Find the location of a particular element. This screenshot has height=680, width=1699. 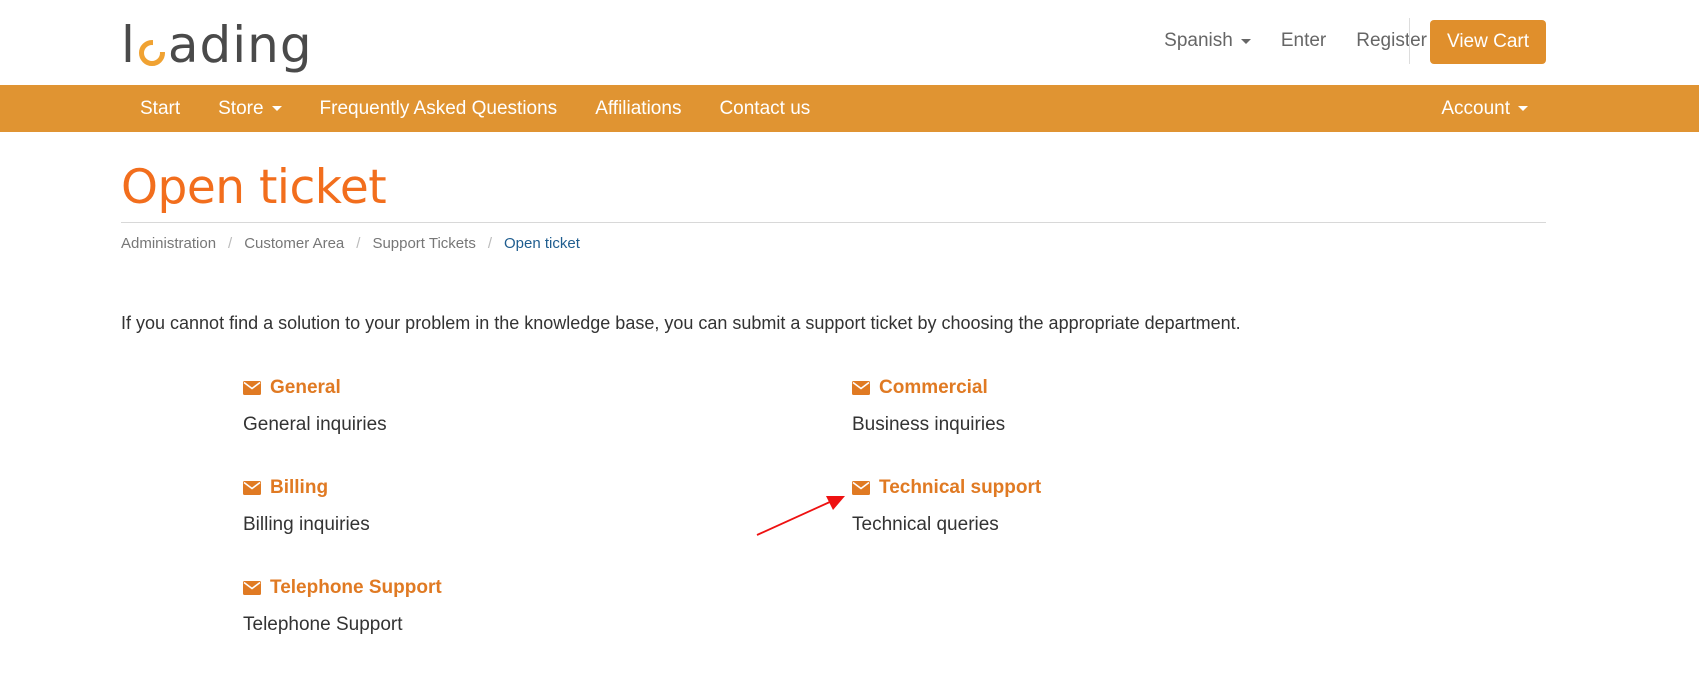

nav-account: Account is located at coordinates (1484, 108).